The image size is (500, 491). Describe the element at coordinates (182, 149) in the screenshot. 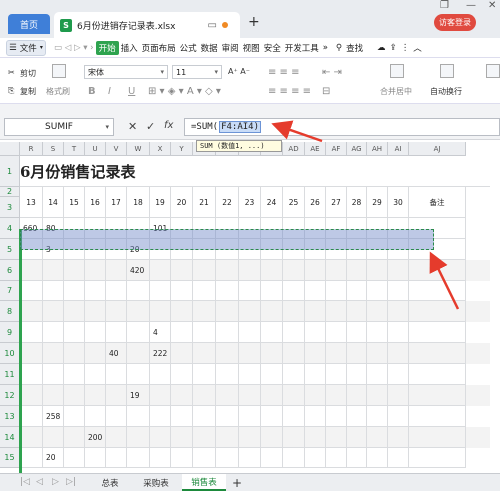

I see `column-header: Y` at that location.